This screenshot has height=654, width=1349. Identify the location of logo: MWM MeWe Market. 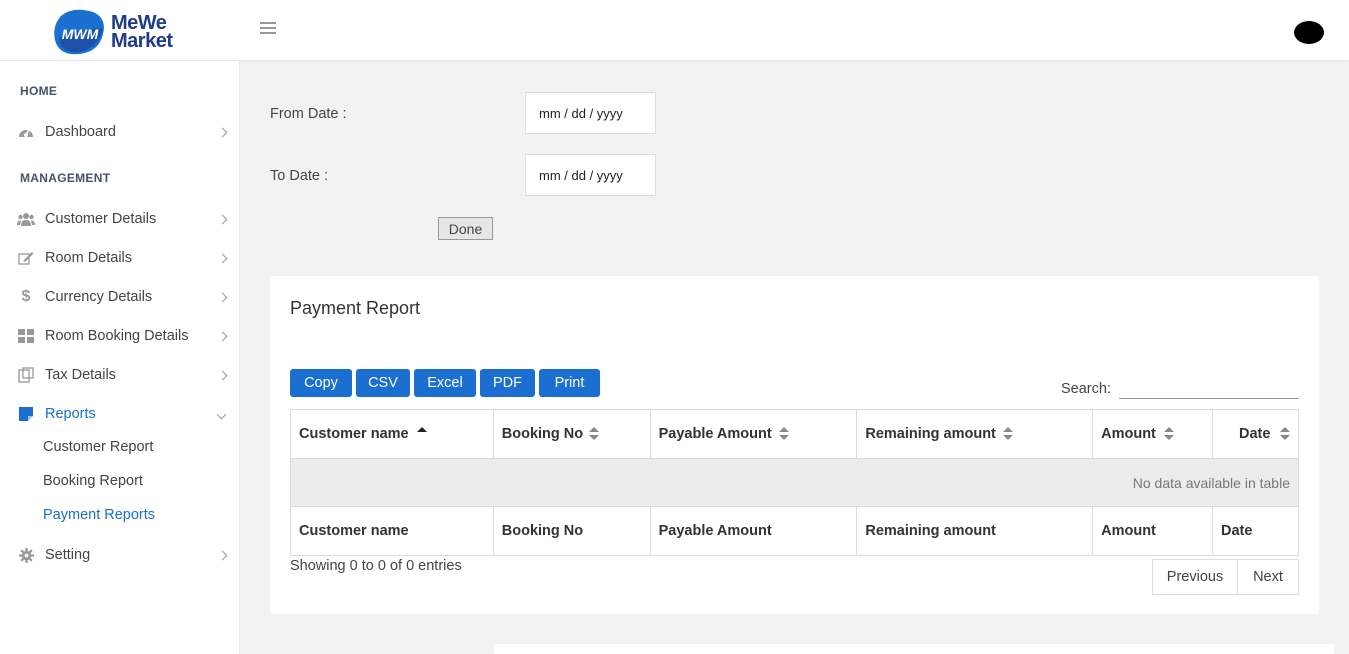
(113, 32).